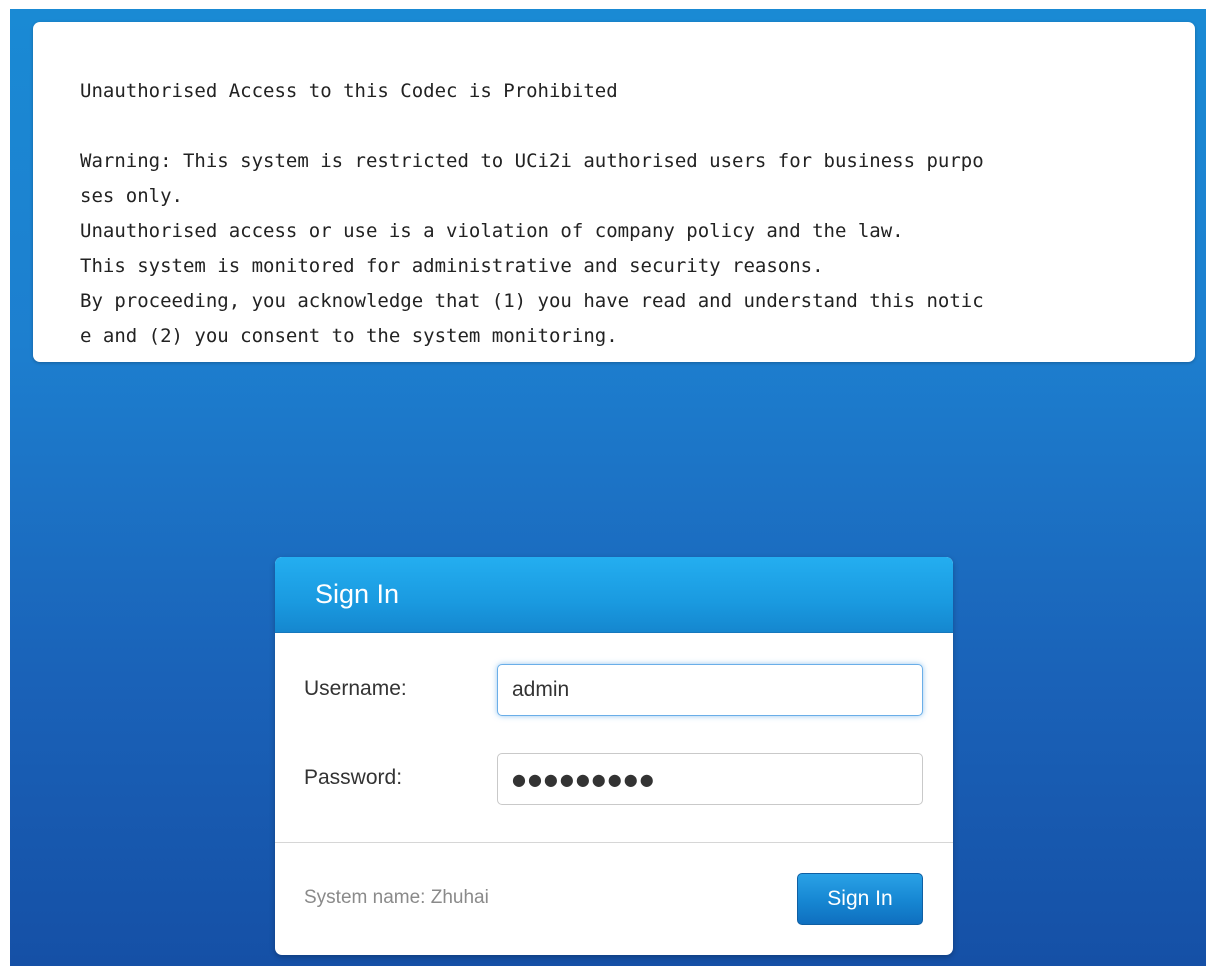 This screenshot has width=1206, height=966. I want to click on sign-in-button: Sign In, so click(860, 899).